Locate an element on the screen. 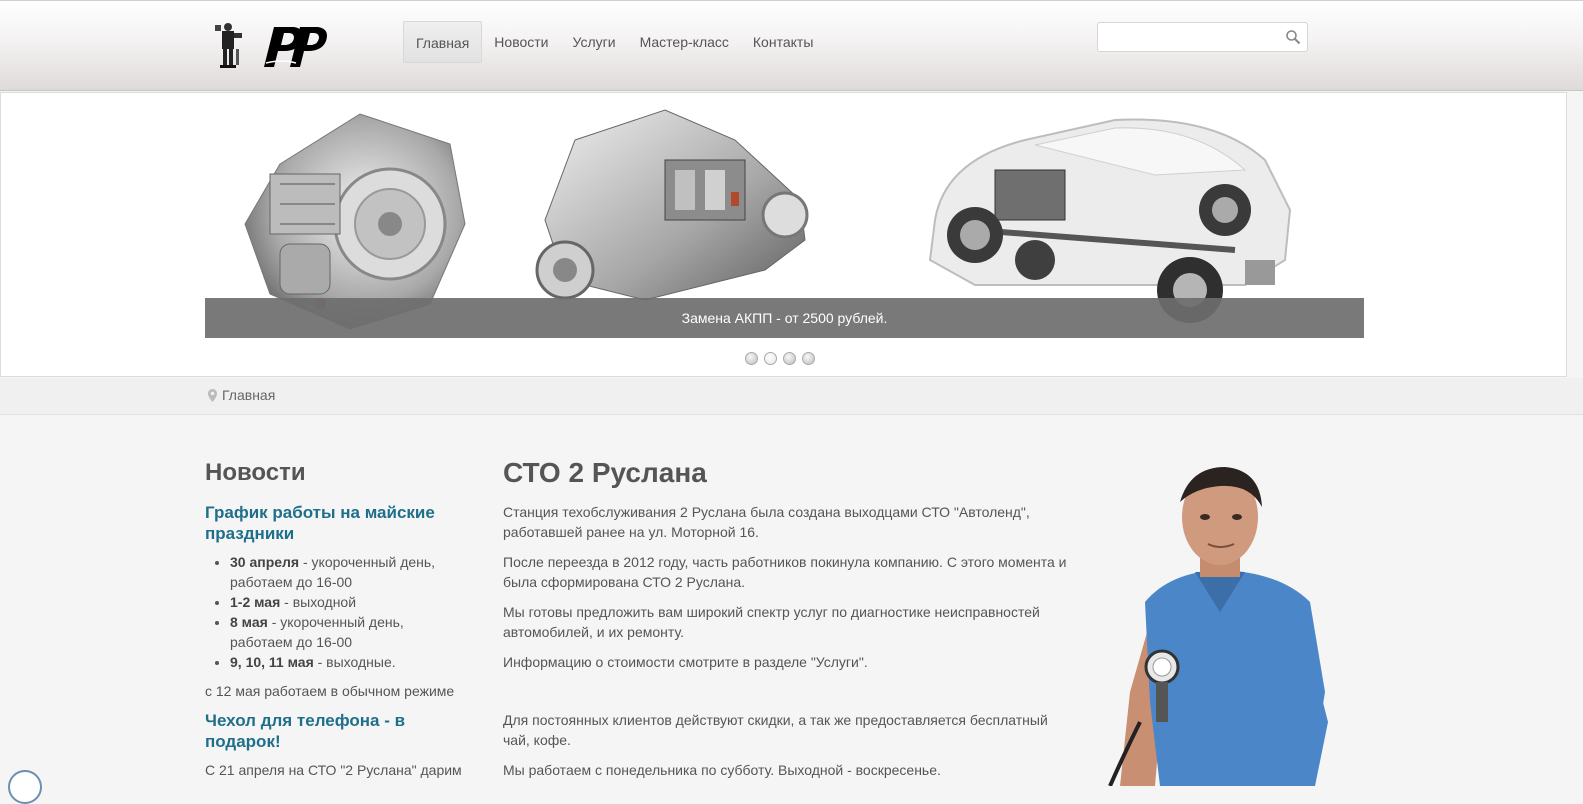 Image resolution: width=1583 pixels, height=804 pixels. mechanic-photo is located at coordinates (1218, 626).